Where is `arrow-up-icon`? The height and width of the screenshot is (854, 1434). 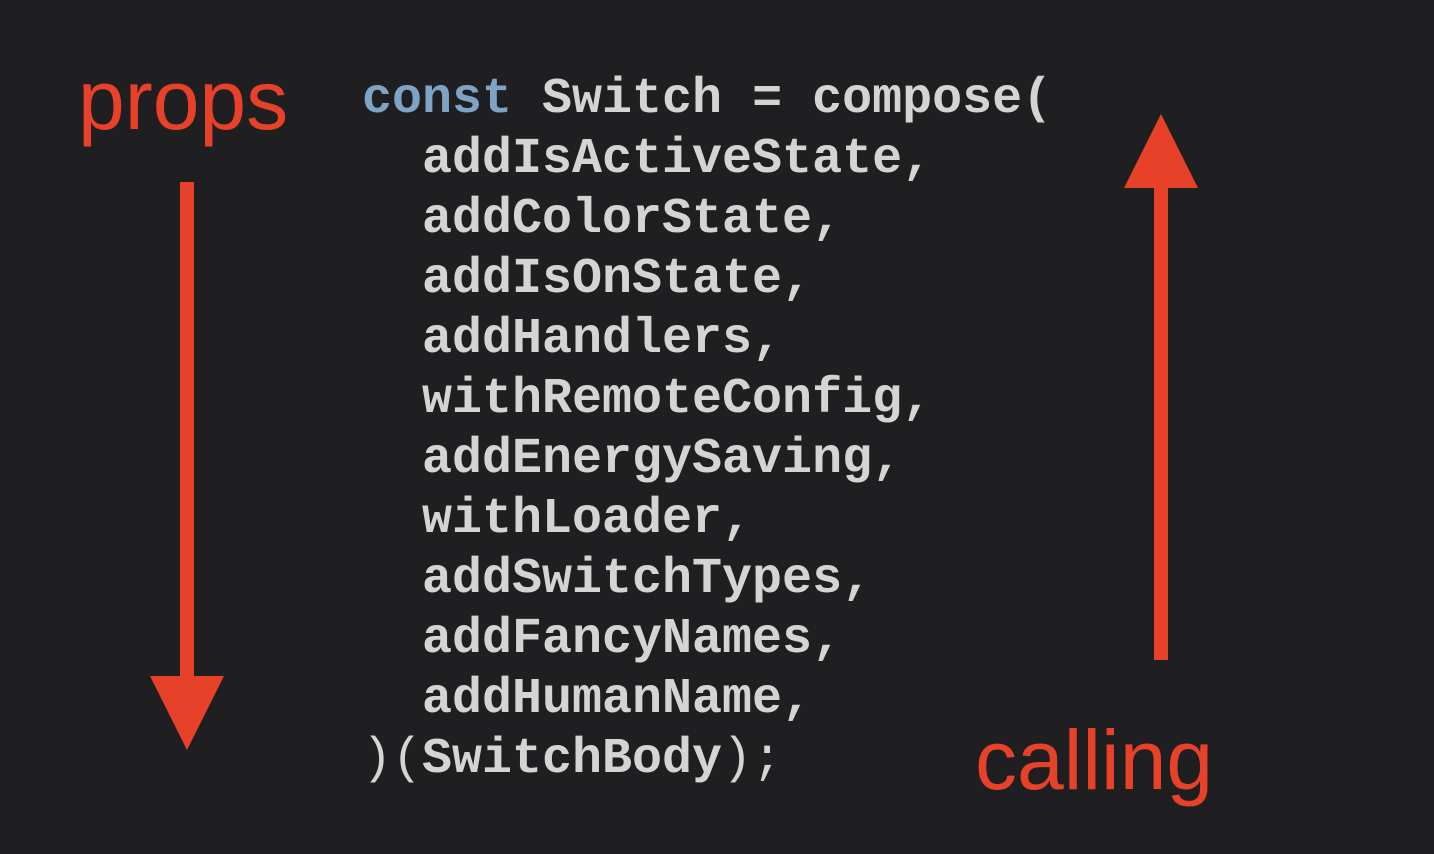
arrow-up-icon is located at coordinates (1161, 387).